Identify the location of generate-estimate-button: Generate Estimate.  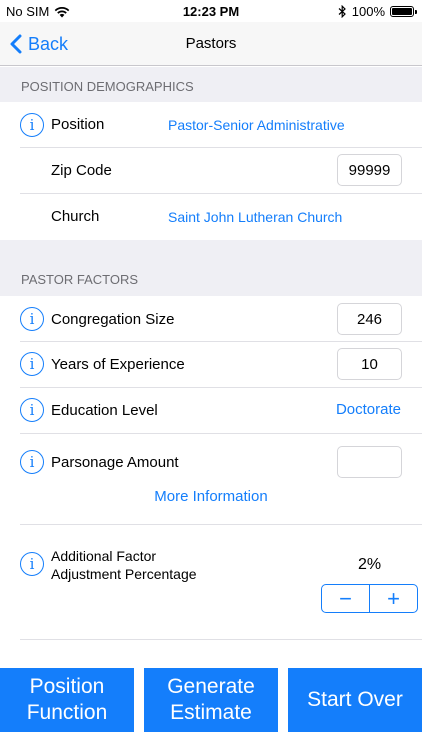
(211, 700).